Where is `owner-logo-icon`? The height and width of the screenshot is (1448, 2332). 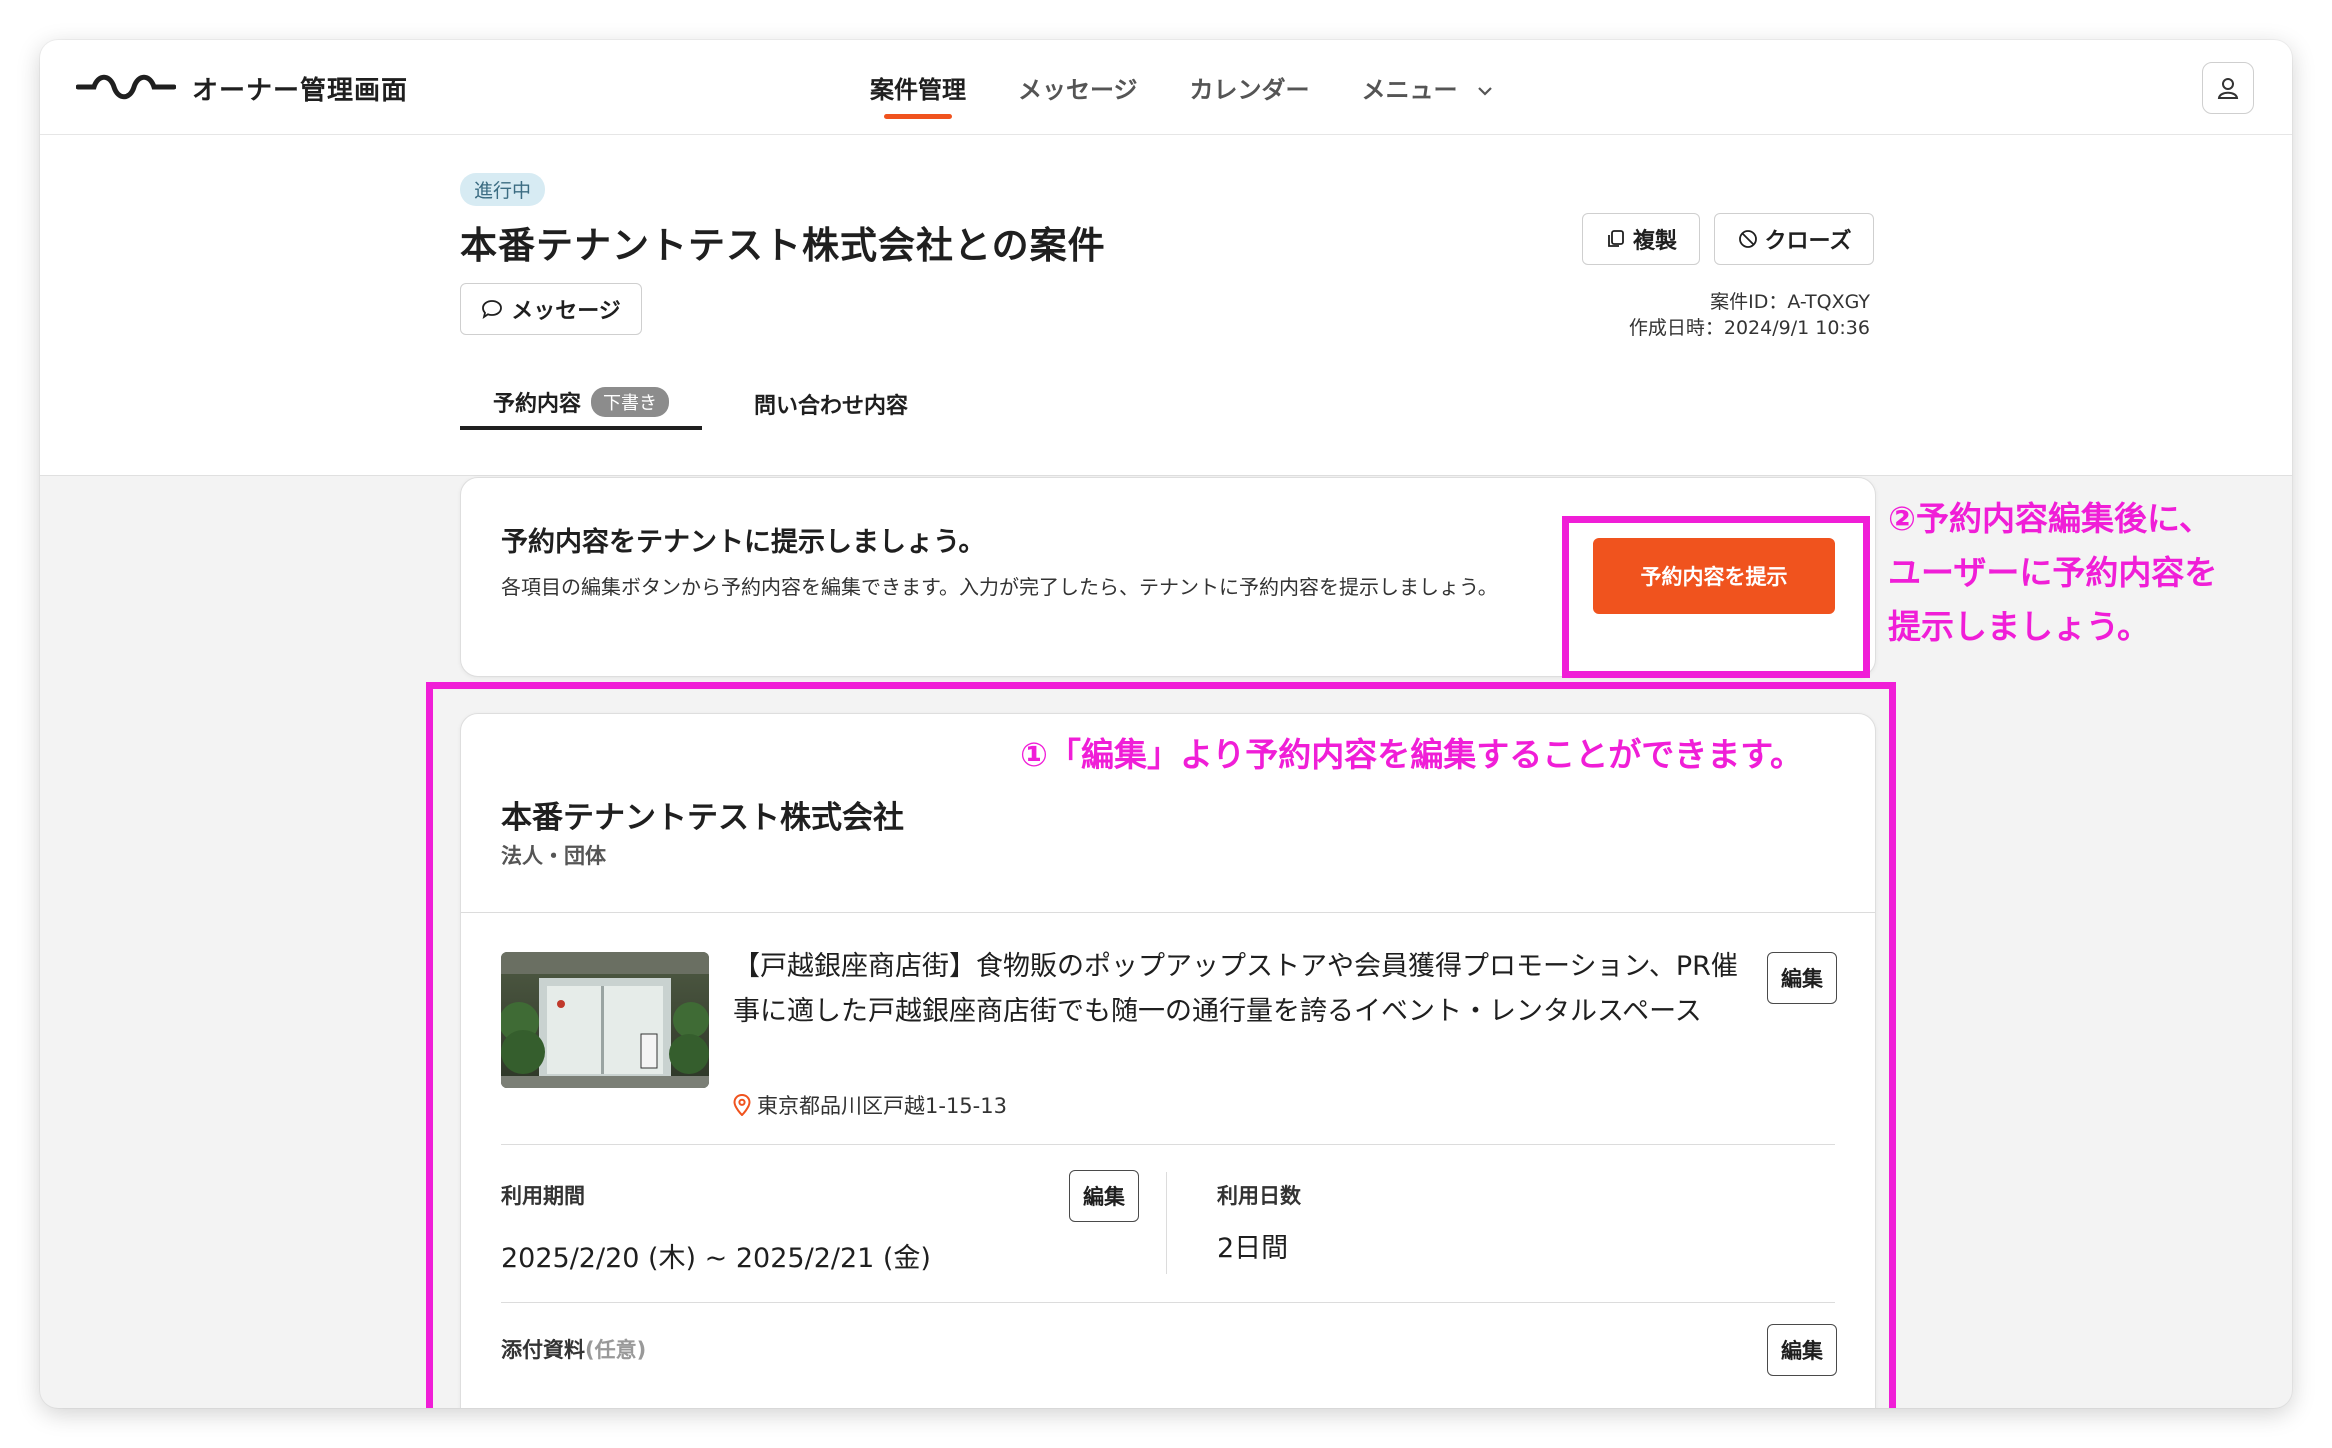
owner-logo-icon is located at coordinates (126, 87).